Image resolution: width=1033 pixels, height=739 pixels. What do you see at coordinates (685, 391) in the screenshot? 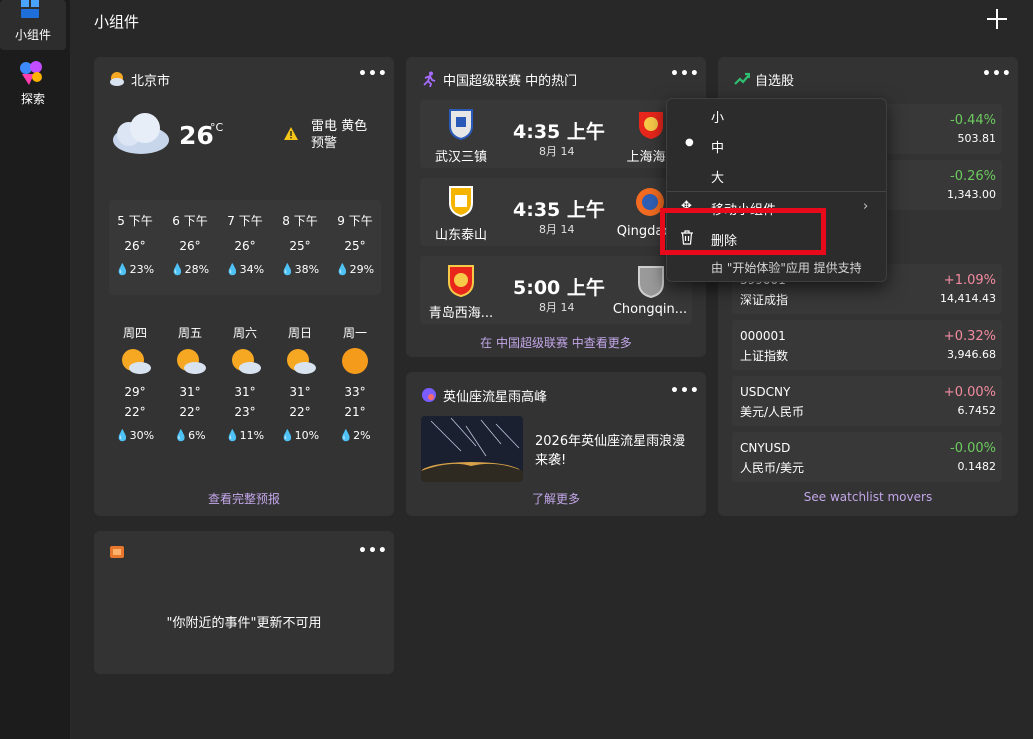
I see `news-more-icon: •••` at bounding box center [685, 391].